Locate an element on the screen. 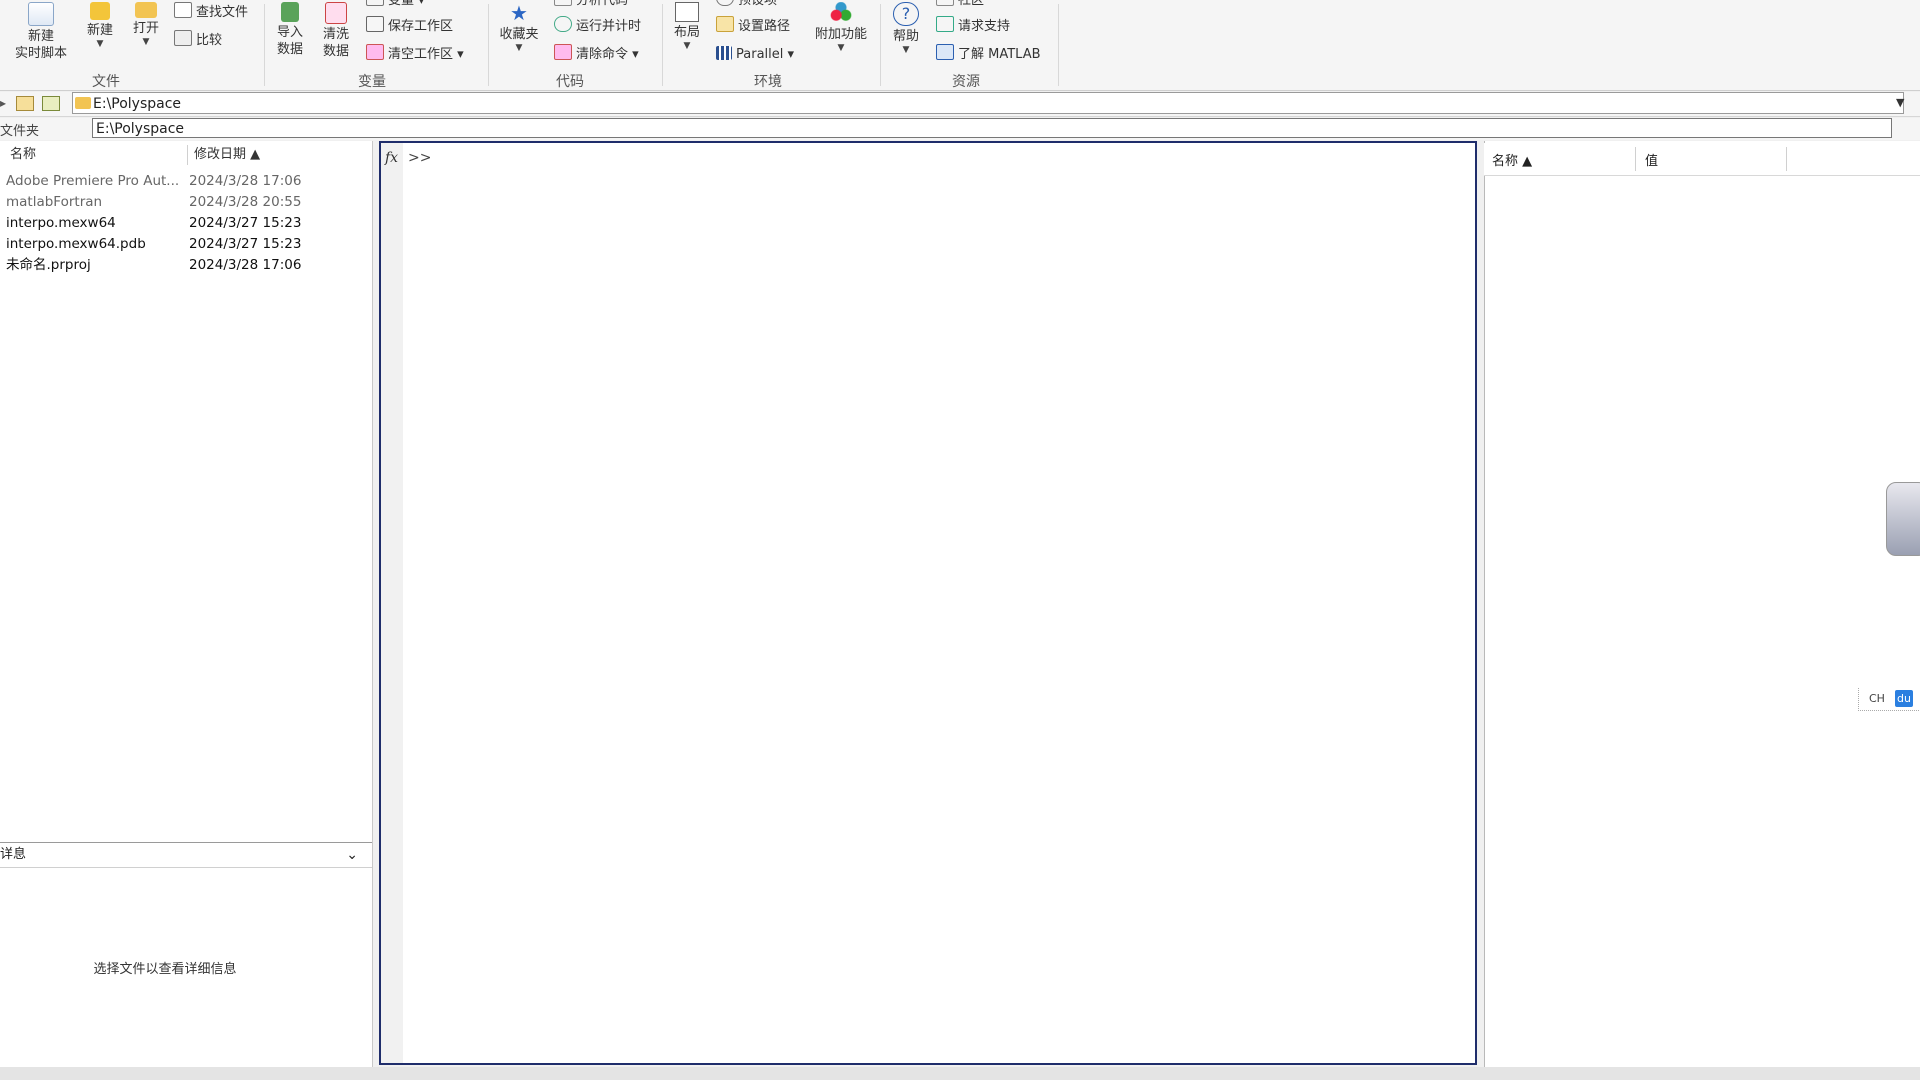 Image resolution: width=1920 pixels, height=1080 pixels. col-header-modified-date: 修改日期 ▲ is located at coordinates (269, 155).